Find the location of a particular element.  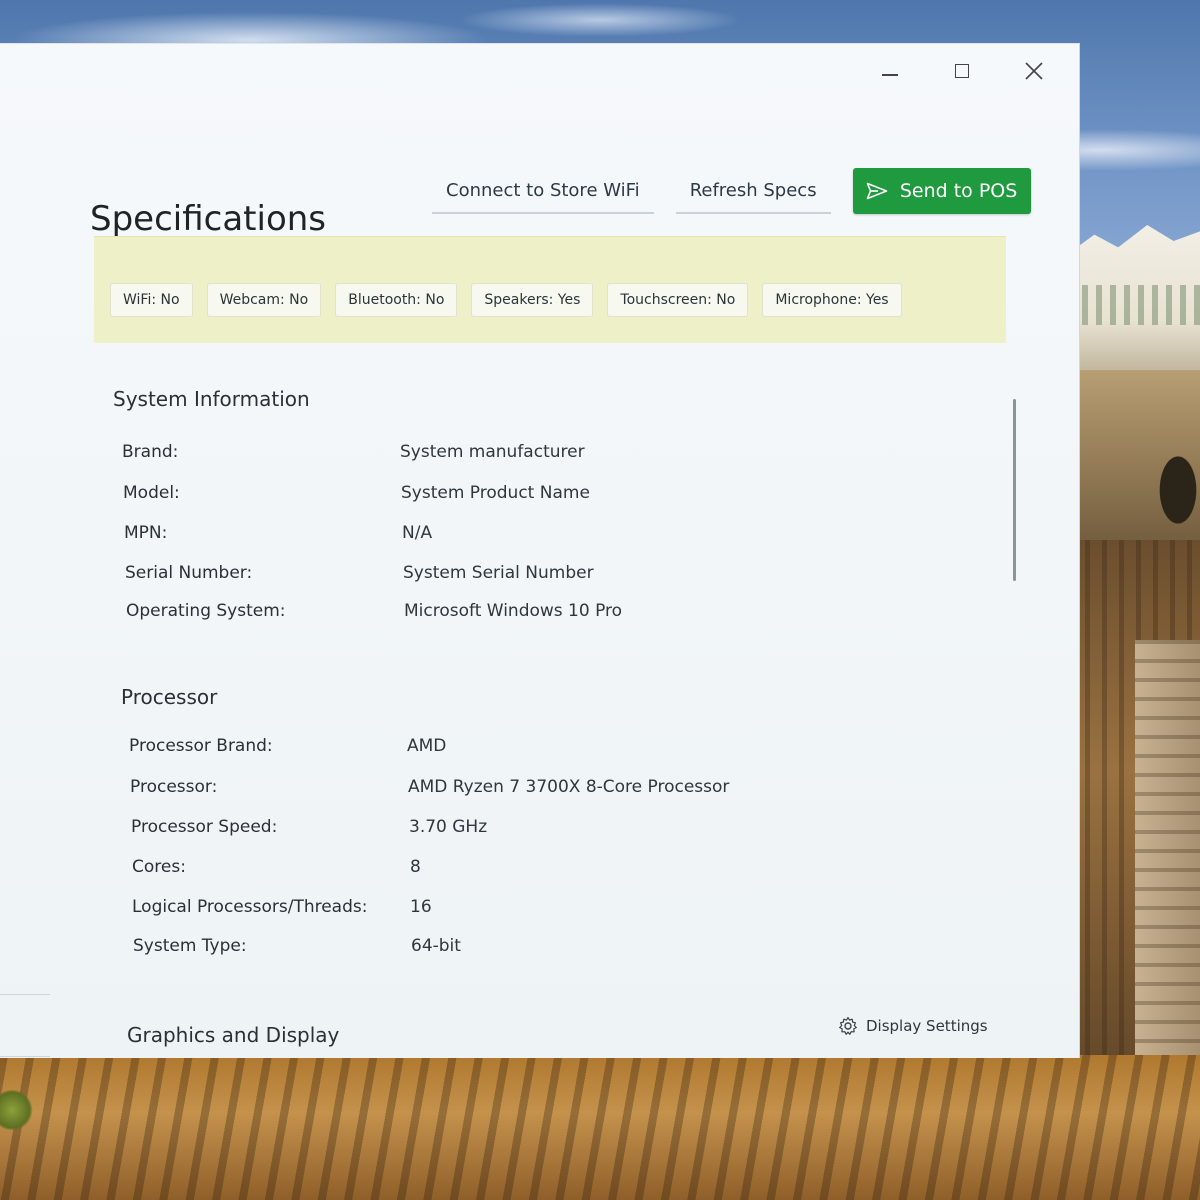

send-to-pos-label: Send to POS is located at coordinates (958, 191).